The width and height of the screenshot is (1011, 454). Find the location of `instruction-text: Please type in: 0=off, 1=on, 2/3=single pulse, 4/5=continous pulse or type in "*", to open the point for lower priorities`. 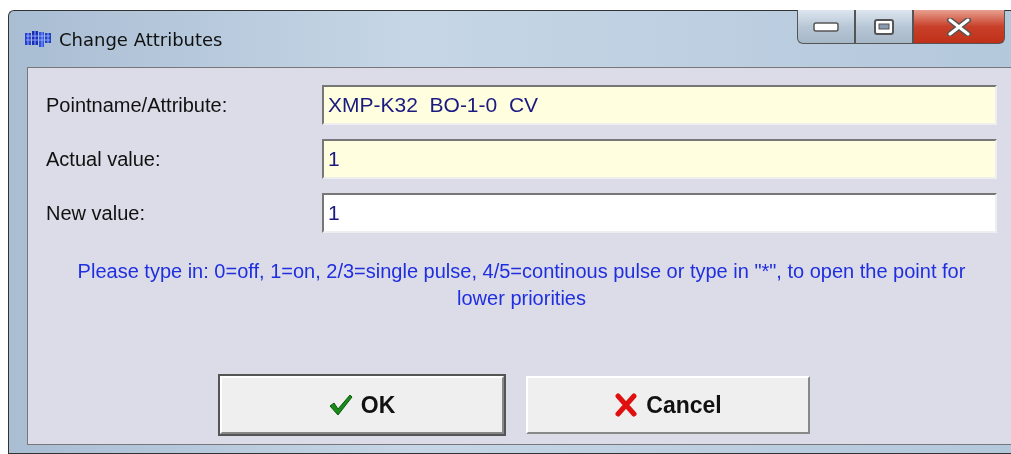

instruction-text: Please type in: 0=off, 1=on, 2/3=single pulse, 4/5=continous pulse or type in "*", to open the point for lower priorities is located at coordinates (521, 285).